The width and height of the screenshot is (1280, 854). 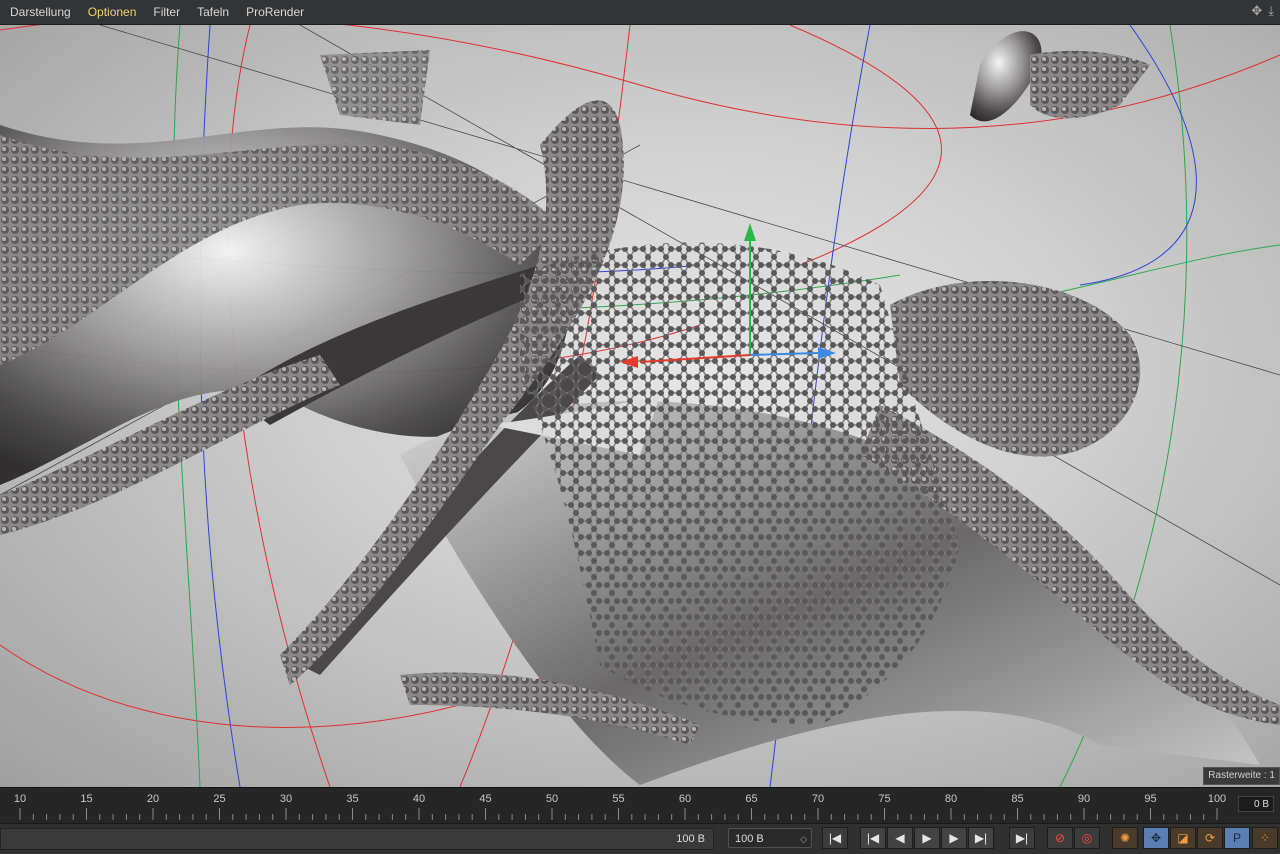 I want to click on menu-tafeln: Tafeln, so click(x=211, y=12).